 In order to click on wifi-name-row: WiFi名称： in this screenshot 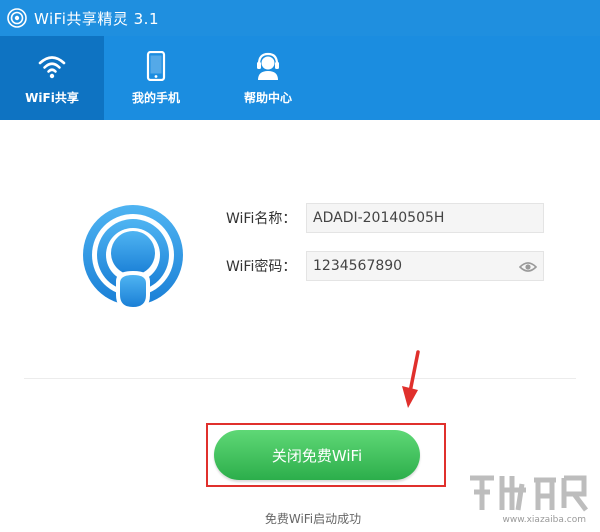, I will do `click(385, 218)`.